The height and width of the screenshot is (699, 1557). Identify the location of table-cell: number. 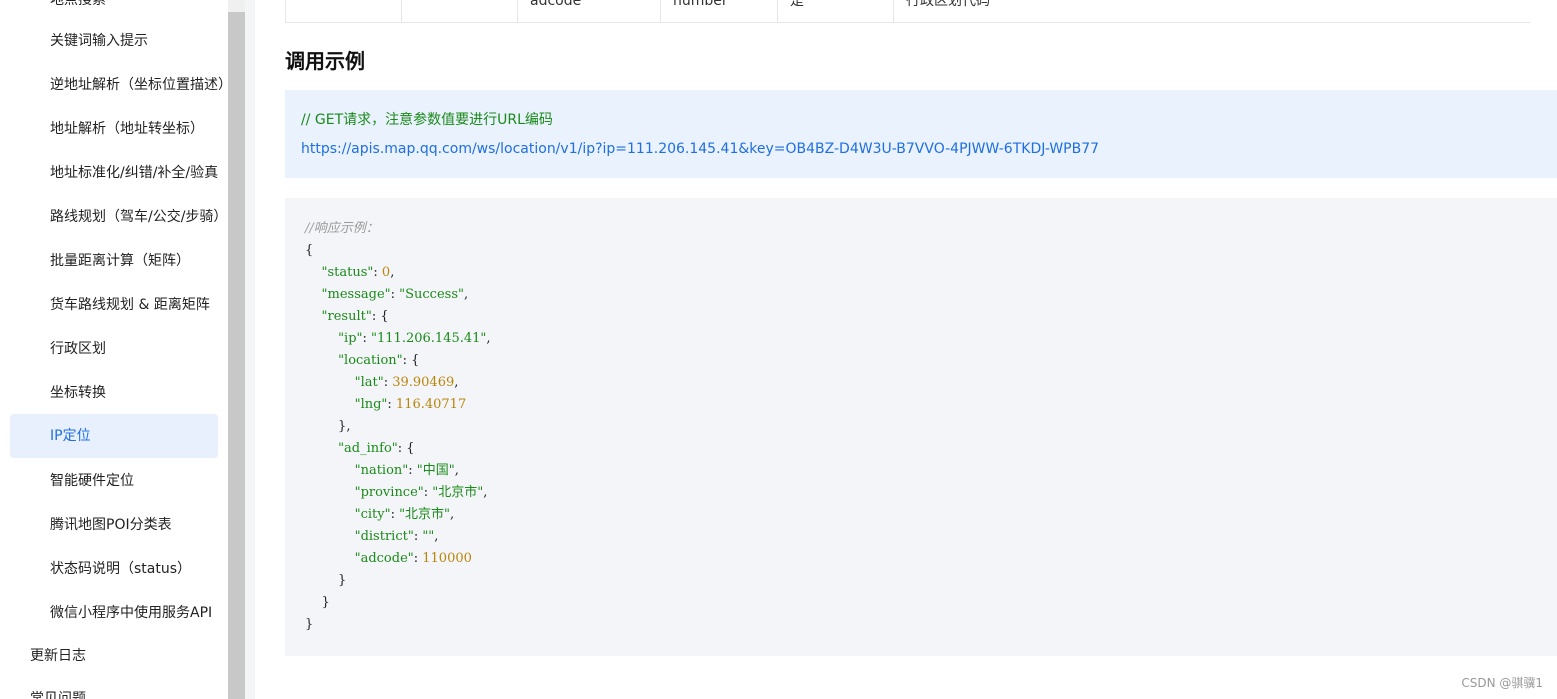
(719, 11).